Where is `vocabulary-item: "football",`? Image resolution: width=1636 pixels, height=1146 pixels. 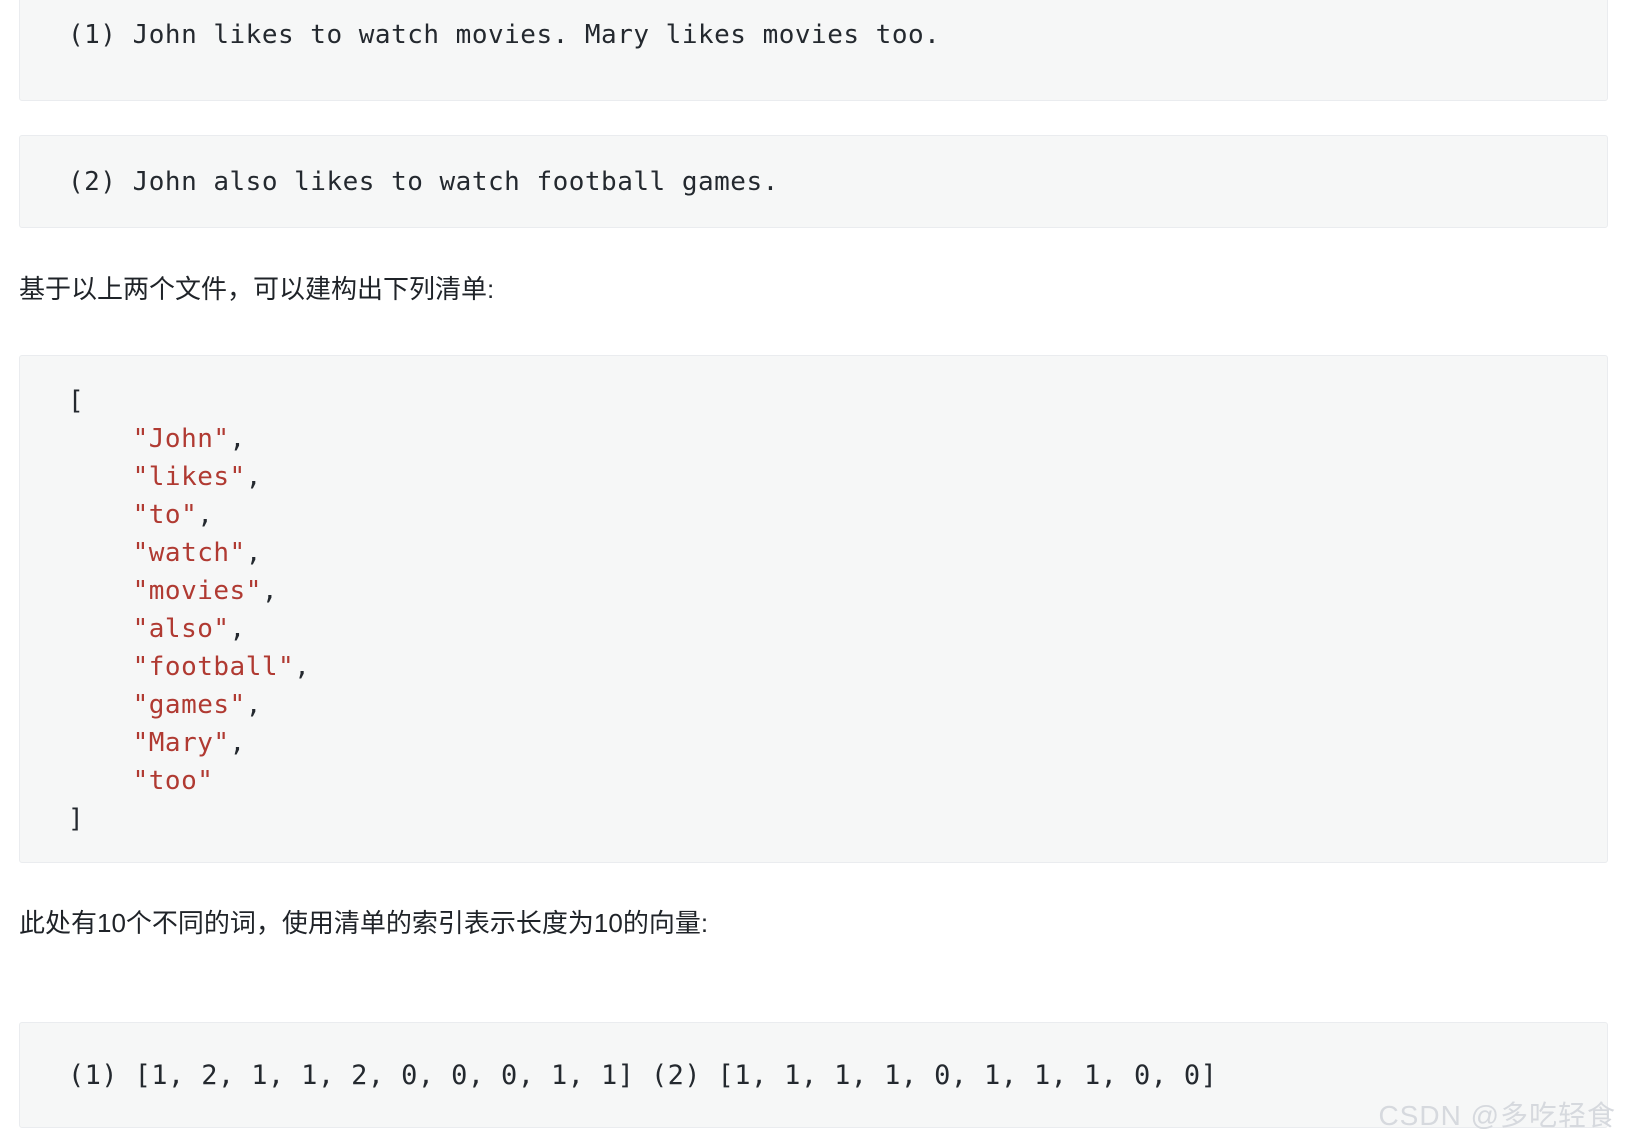
vocabulary-item: "football", is located at coordinates (813, 667).